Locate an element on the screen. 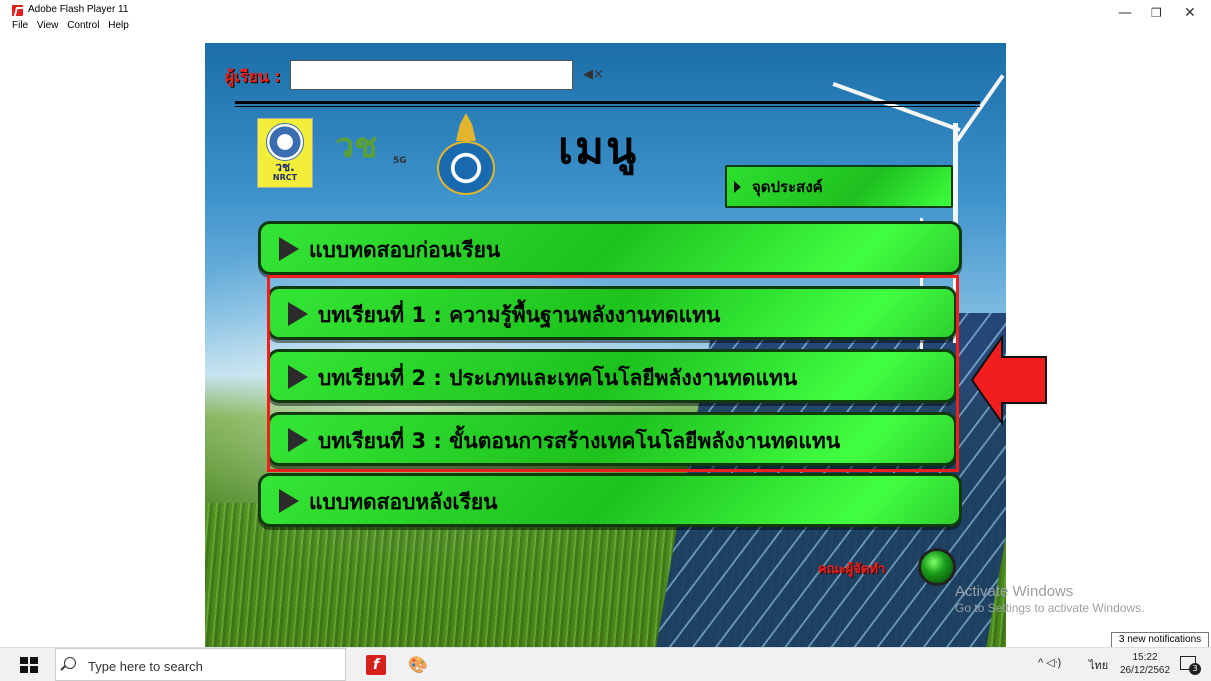 The width and height of the screenshot is (1211, 681). activate-title: Activate Windows is located at coordinates (1014, 591).